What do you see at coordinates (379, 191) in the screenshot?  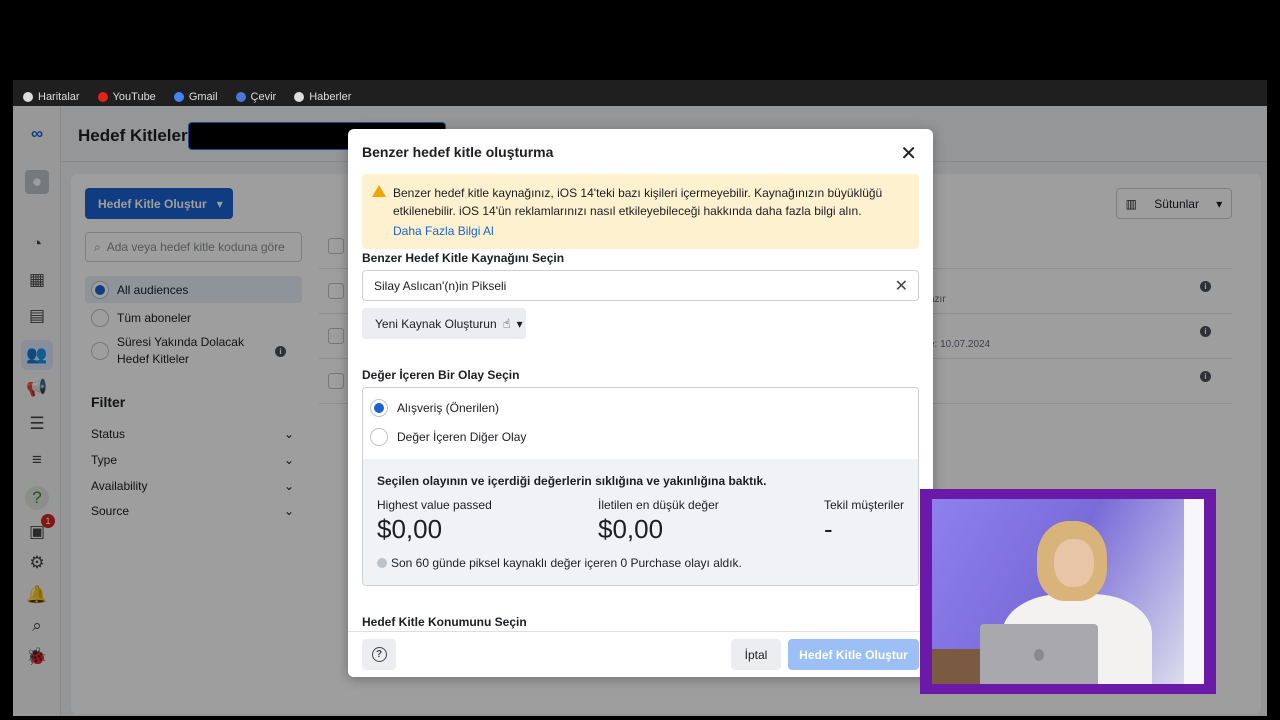 I see `warning-icon` at bounding box center [379, 191].